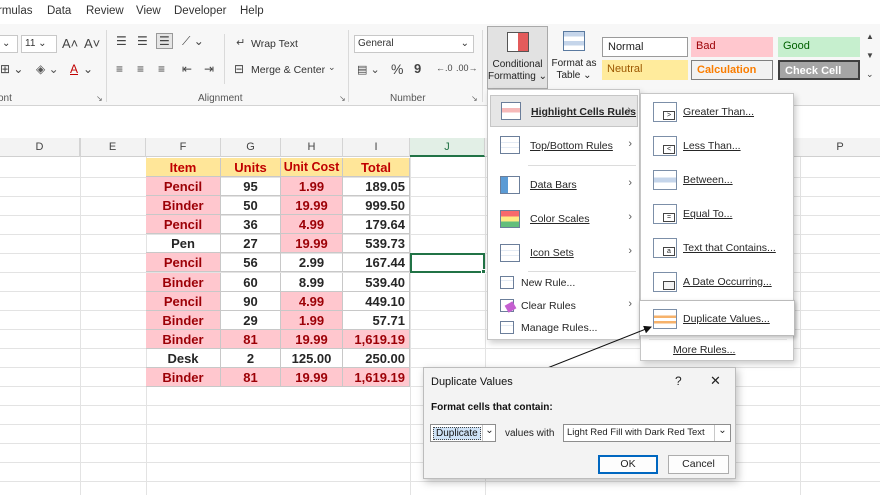  Describe the element at coordinates (376, 147) in the screenshot. I see `column-header-i: I` at that location.